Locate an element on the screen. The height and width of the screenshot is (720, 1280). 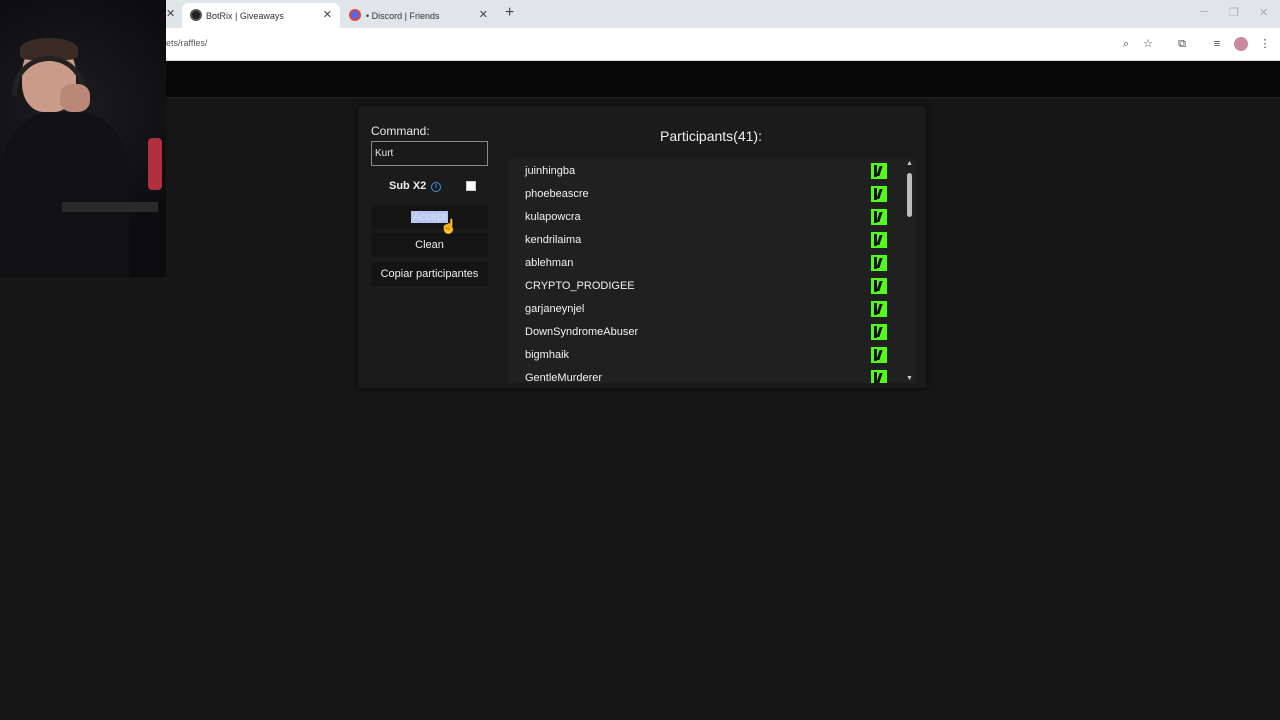
list-item: CRYPTO_PRODIGEE is located at coordinates (706, 285).